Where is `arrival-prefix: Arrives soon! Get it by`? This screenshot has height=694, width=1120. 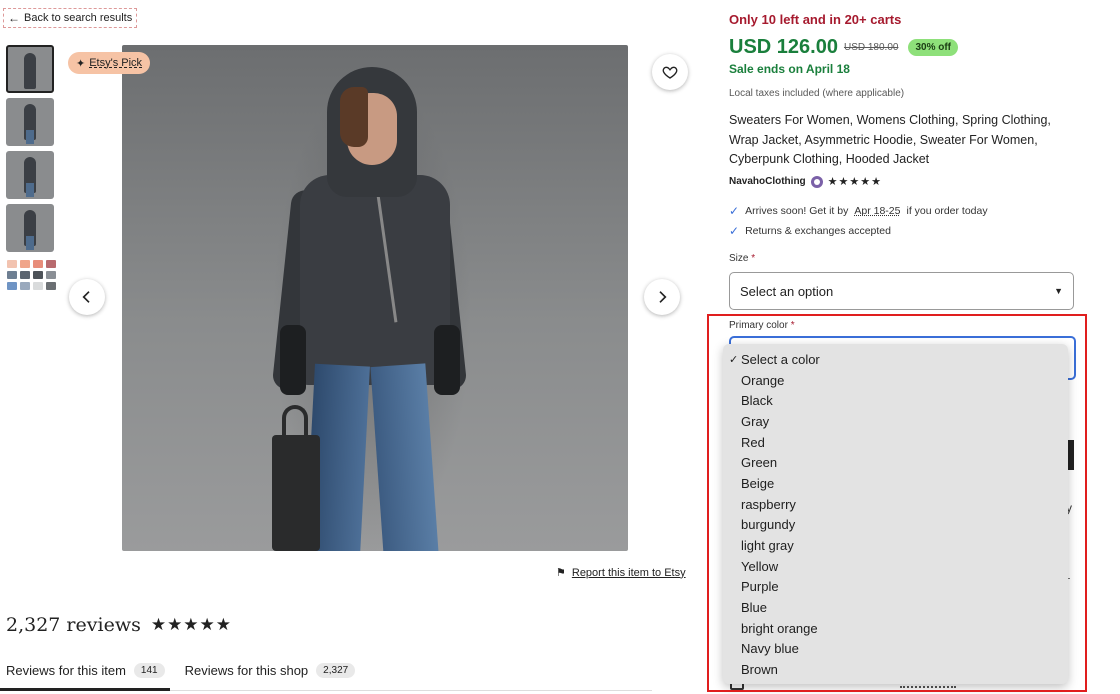
arrival-prefix: Arrives soon! Get it by is located at coordinates (797, 211).